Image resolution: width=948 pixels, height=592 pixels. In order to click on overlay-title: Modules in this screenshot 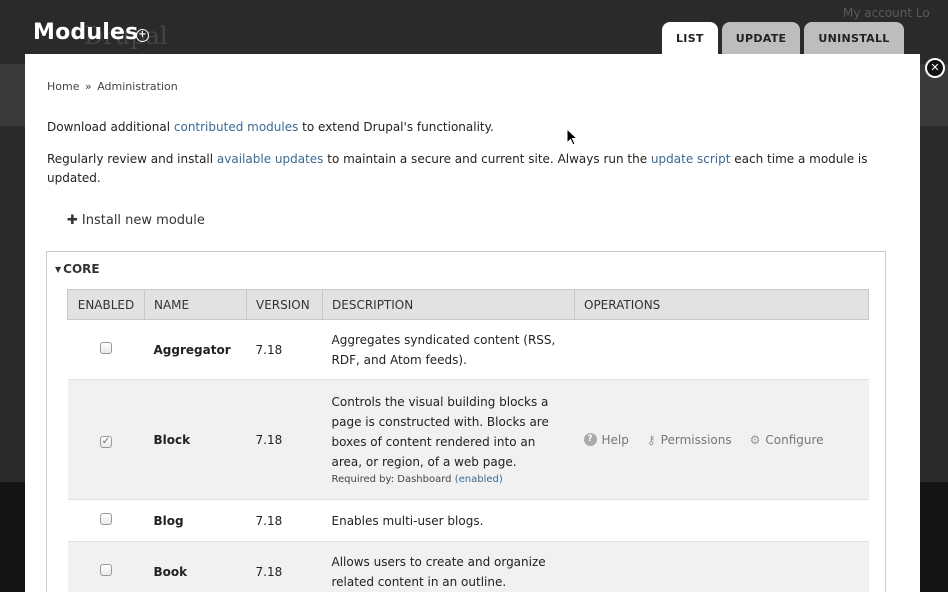, I will do `click(86, 32)`.